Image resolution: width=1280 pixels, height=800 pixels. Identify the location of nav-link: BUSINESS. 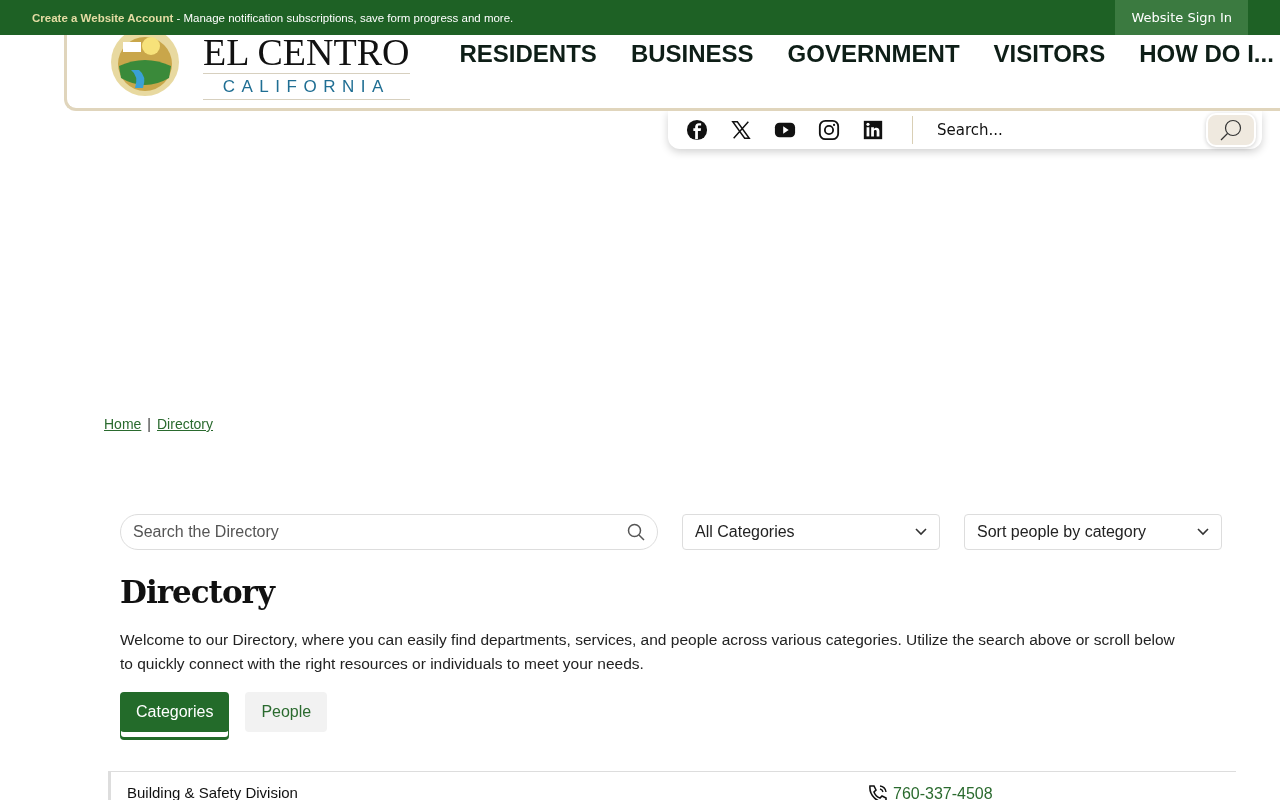
(692, 53).